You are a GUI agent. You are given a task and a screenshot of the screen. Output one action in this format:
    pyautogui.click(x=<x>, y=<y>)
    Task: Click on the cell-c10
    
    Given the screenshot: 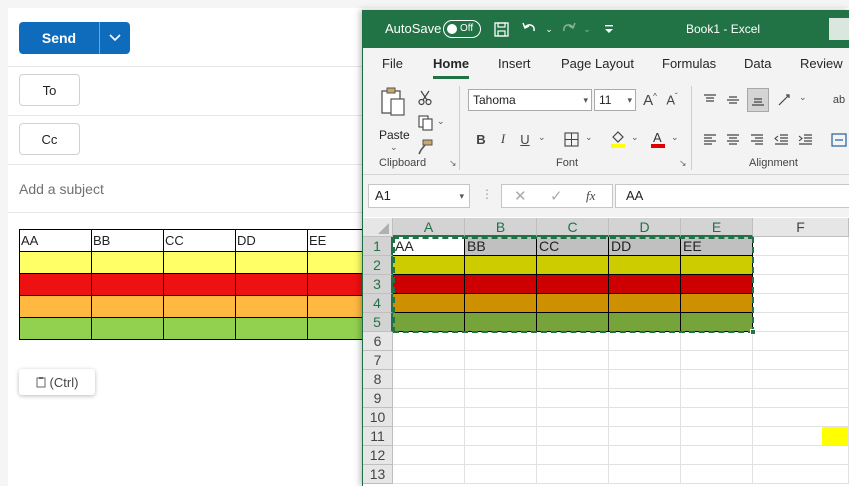 What is the action you would take?
    pyautogui.click(x=573, y=417)
    